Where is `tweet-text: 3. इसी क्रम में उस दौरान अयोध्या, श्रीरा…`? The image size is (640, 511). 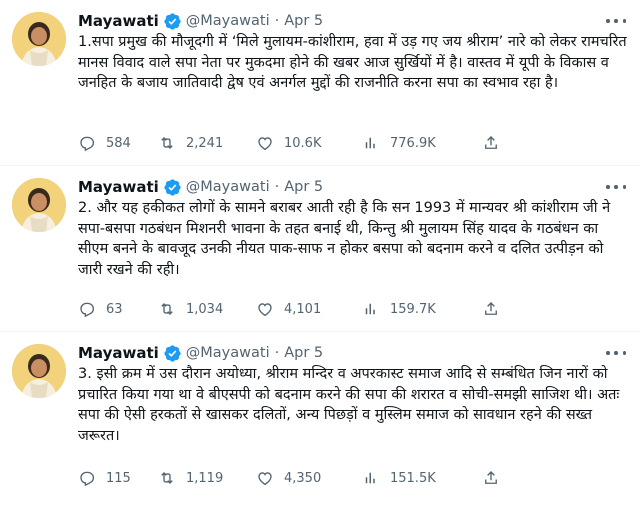 tweet-text: 3. इसी क्रम में उस दौरान अयोध्या, श्रीरा… is located at coordinates (351, 405).